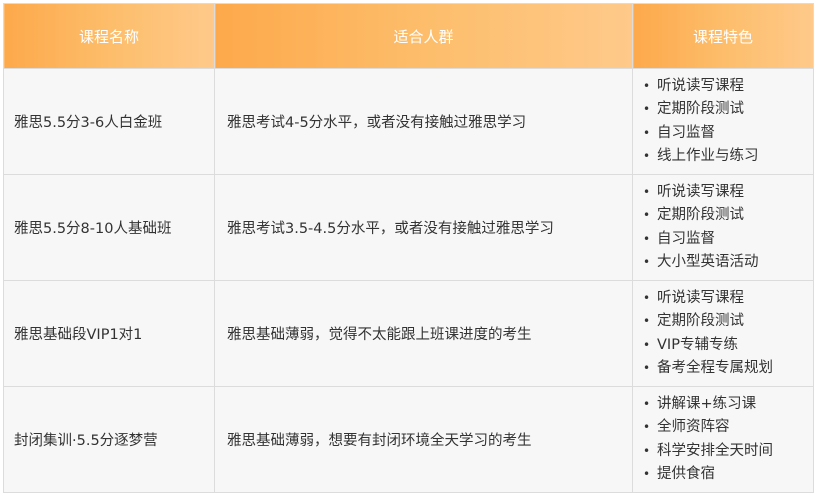  Describe the element at coordinates (423, 36) in the screenshot. I see `header-audience: 适合人群` at that location.